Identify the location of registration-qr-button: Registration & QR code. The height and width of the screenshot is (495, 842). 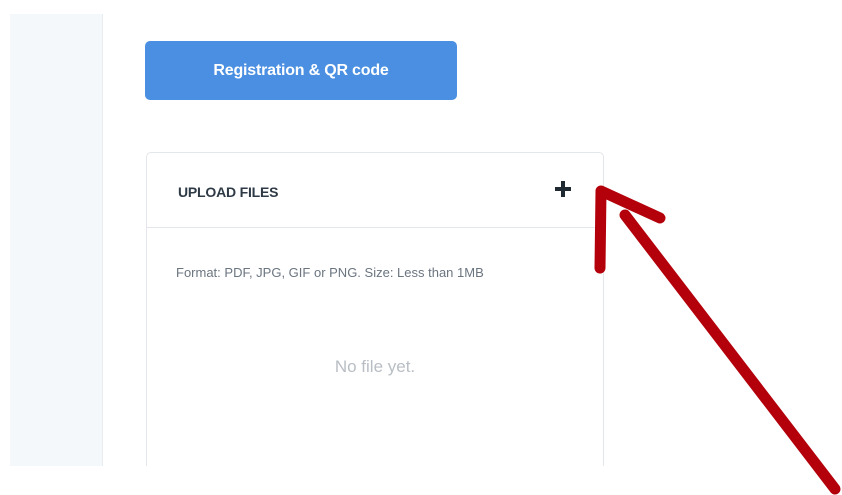
(301, 70).